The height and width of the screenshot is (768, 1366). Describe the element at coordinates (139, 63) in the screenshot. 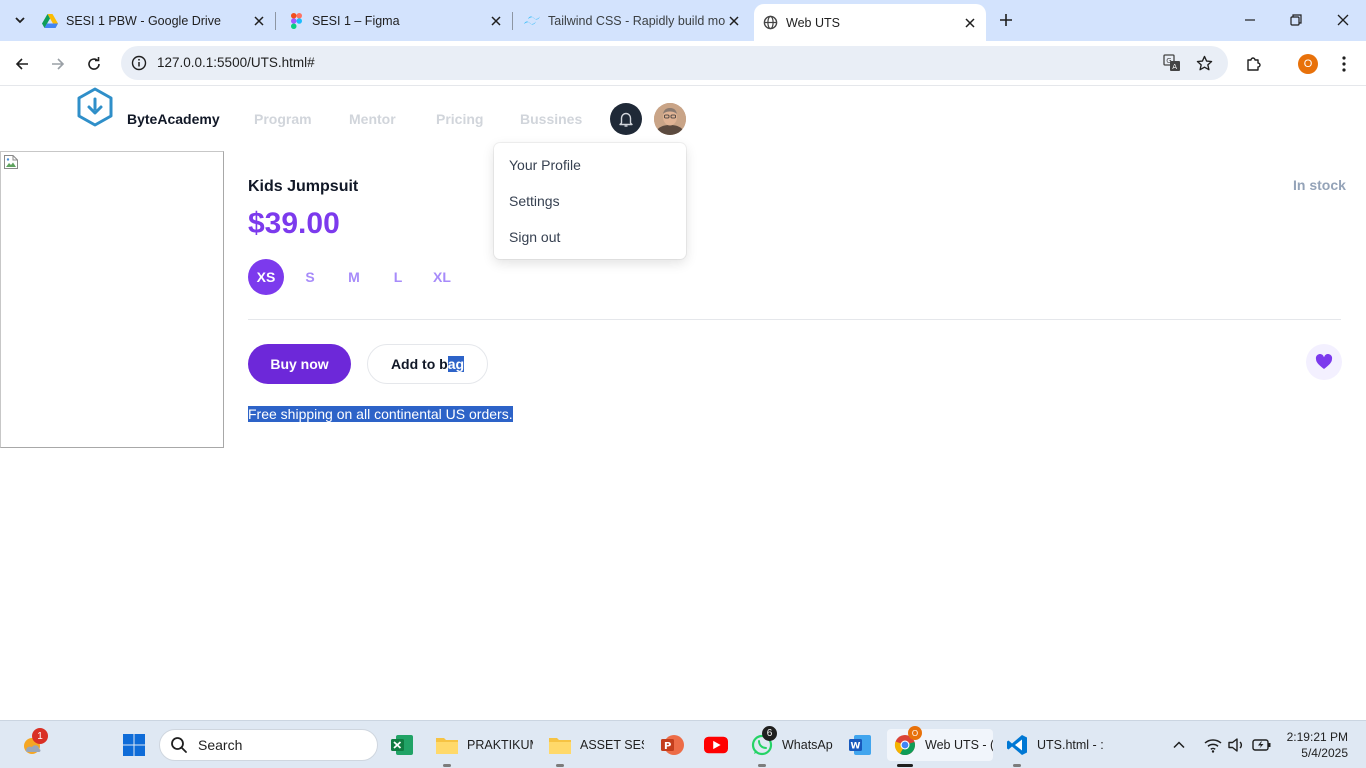

I see `site-info-icon` at that location.